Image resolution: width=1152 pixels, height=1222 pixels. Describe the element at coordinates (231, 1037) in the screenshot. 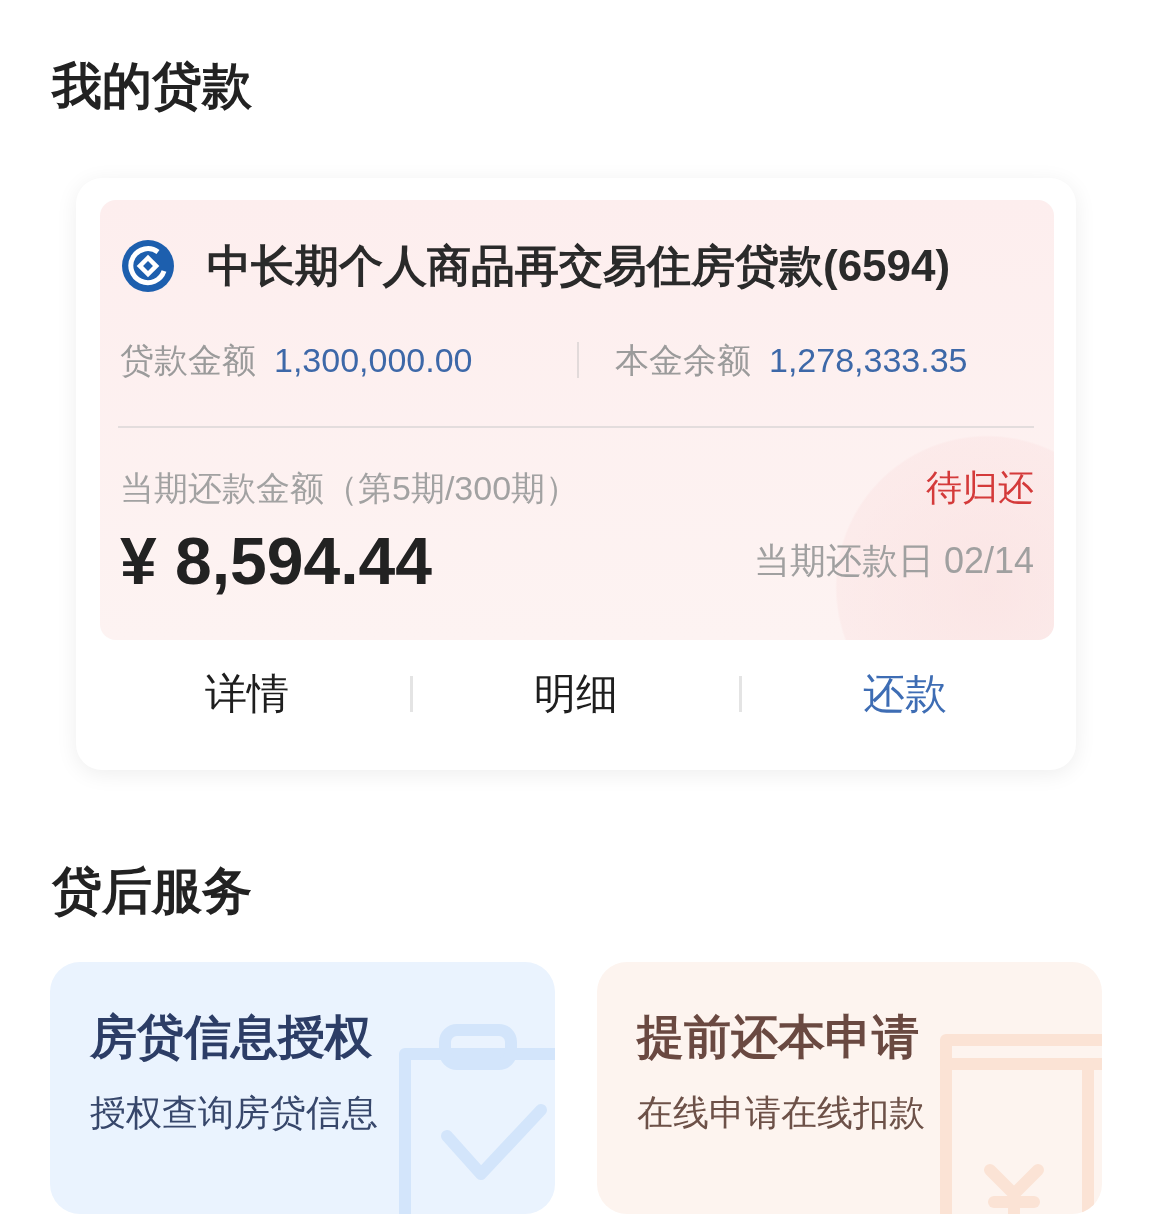

I see `service-title: 房贷信息授权` at that location.